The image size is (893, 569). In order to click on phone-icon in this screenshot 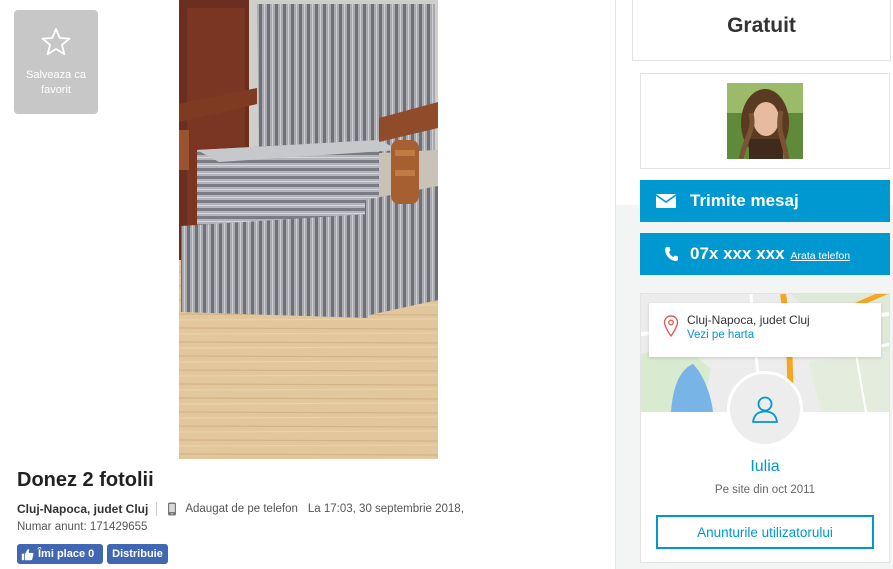, I will do `click(671, 254)`.